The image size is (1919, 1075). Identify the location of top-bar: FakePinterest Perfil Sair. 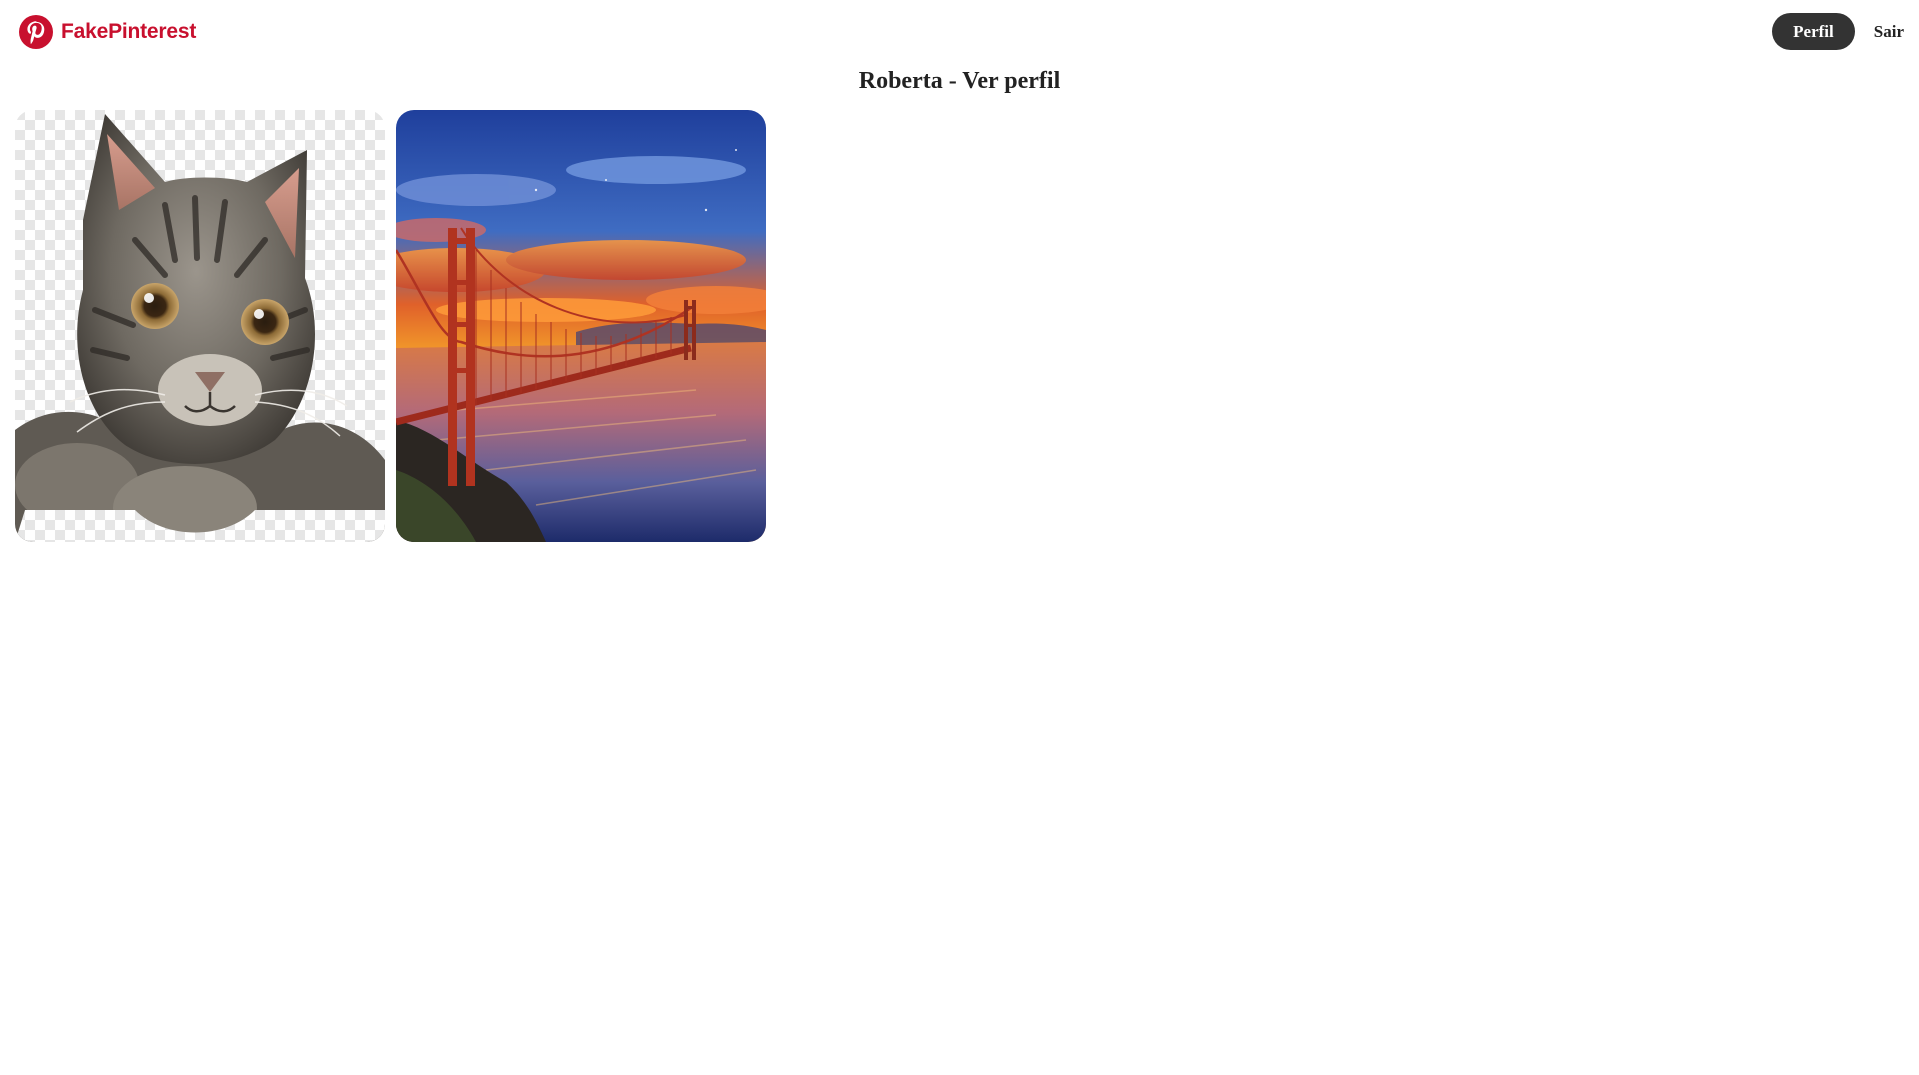
(959, 32).